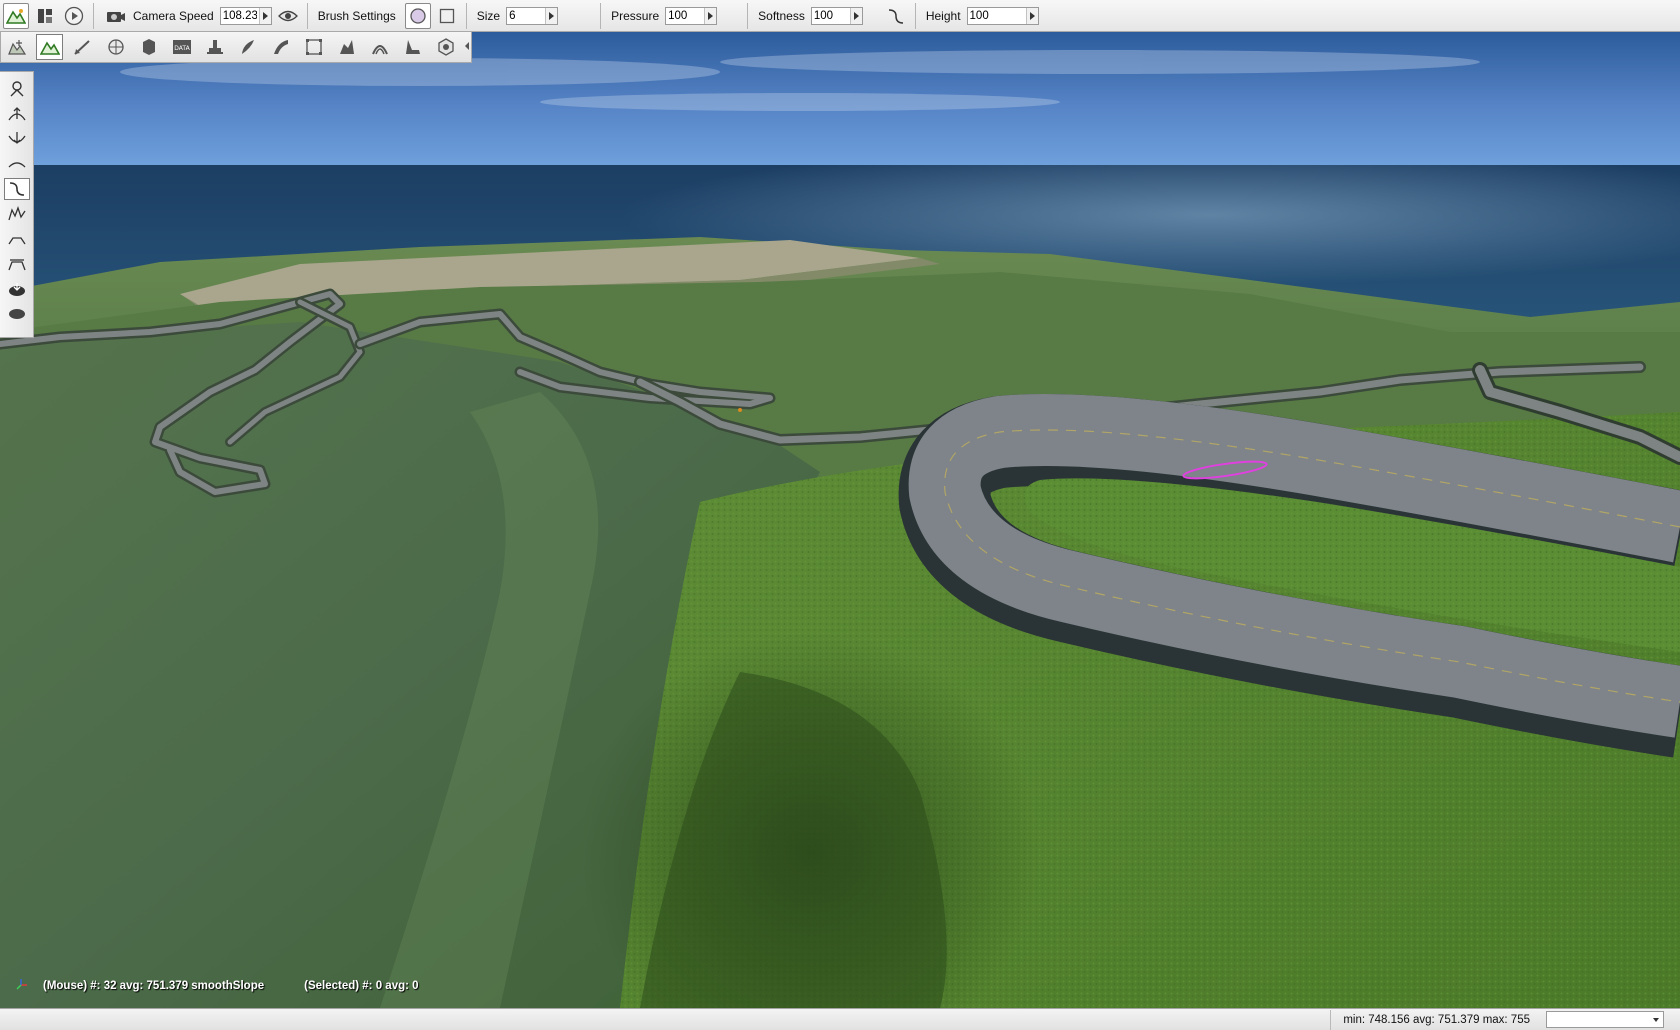 The height and width of the screenshot is (1030, 1680). I want to click on pressure-label: Pressure, so click(635, 15).